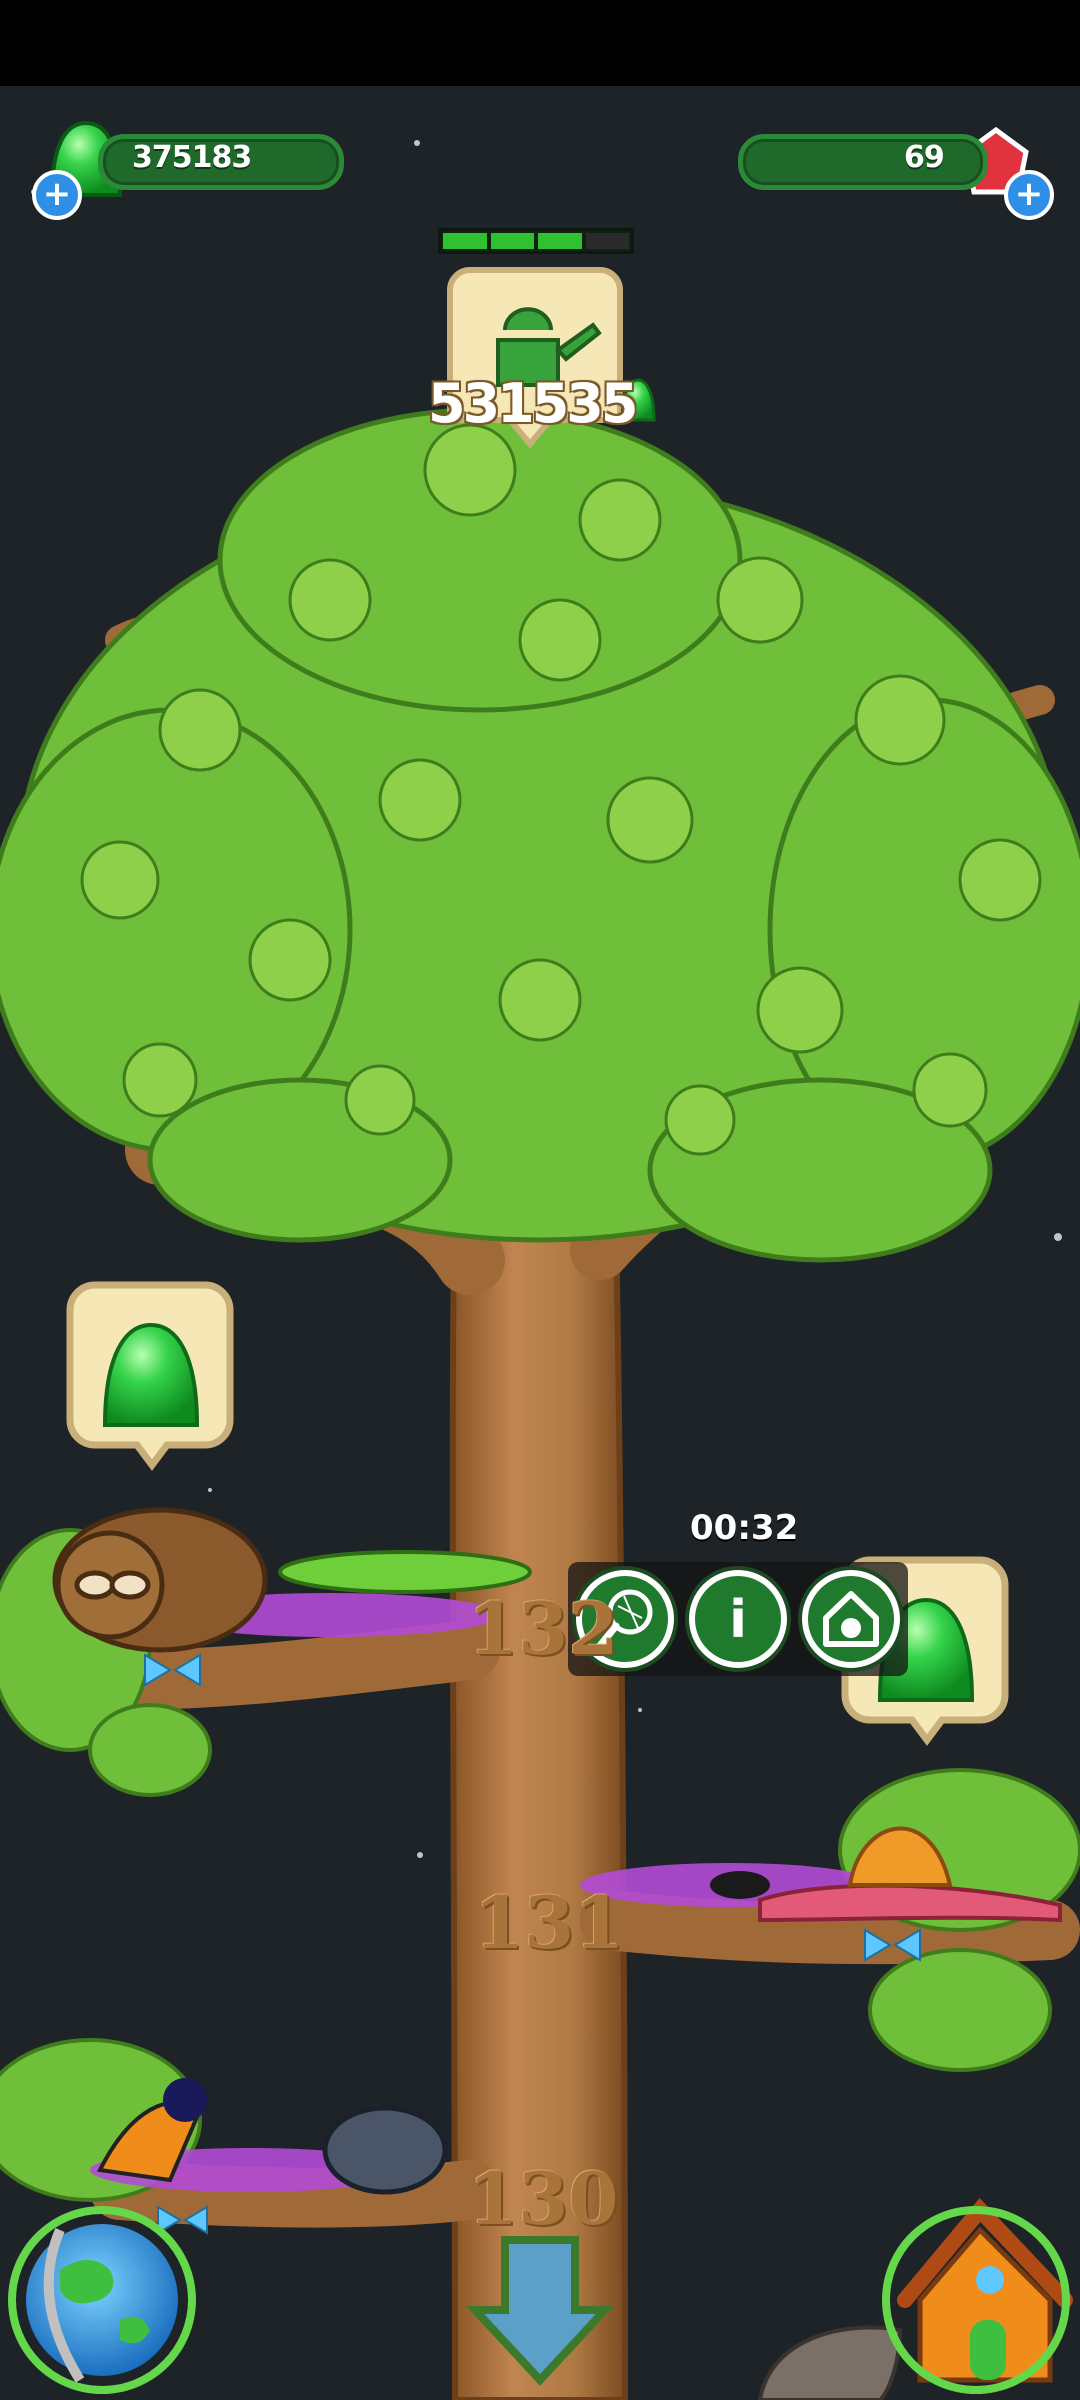 This screenshot has height=2400, width=1080. I want to click on gem-count: 69, so click(924, 157).